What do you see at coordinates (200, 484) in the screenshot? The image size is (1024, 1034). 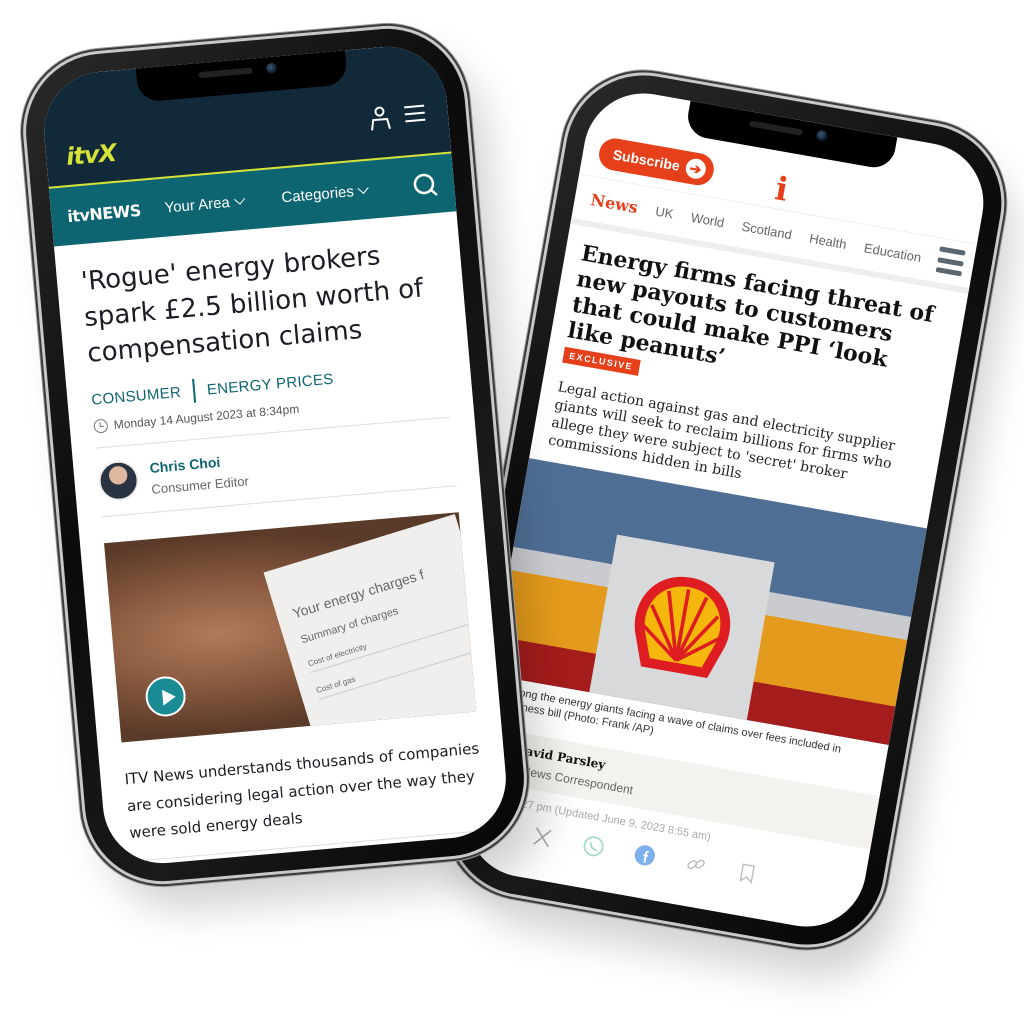 I see `author-role: Consumer Editor` at bounding box center [200, 484].